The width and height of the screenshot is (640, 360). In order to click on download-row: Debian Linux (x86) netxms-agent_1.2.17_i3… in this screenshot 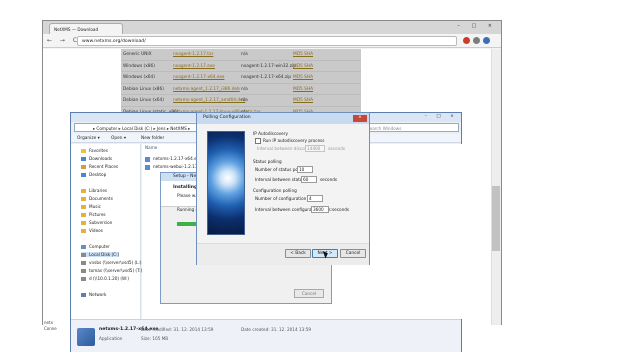, I will do `click(241, 89)`.